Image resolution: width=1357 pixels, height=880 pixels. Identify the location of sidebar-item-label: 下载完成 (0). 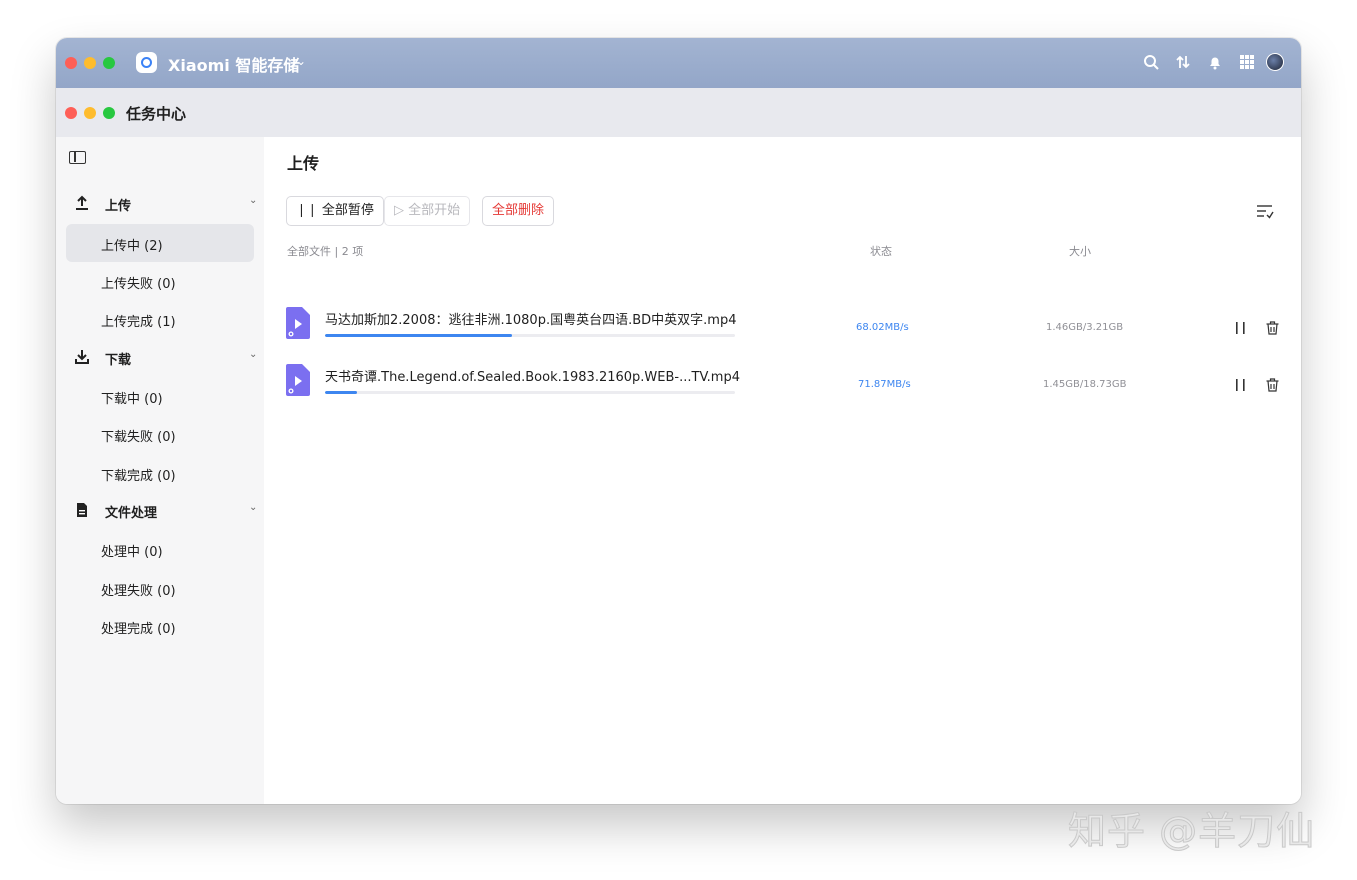
(138, 476).